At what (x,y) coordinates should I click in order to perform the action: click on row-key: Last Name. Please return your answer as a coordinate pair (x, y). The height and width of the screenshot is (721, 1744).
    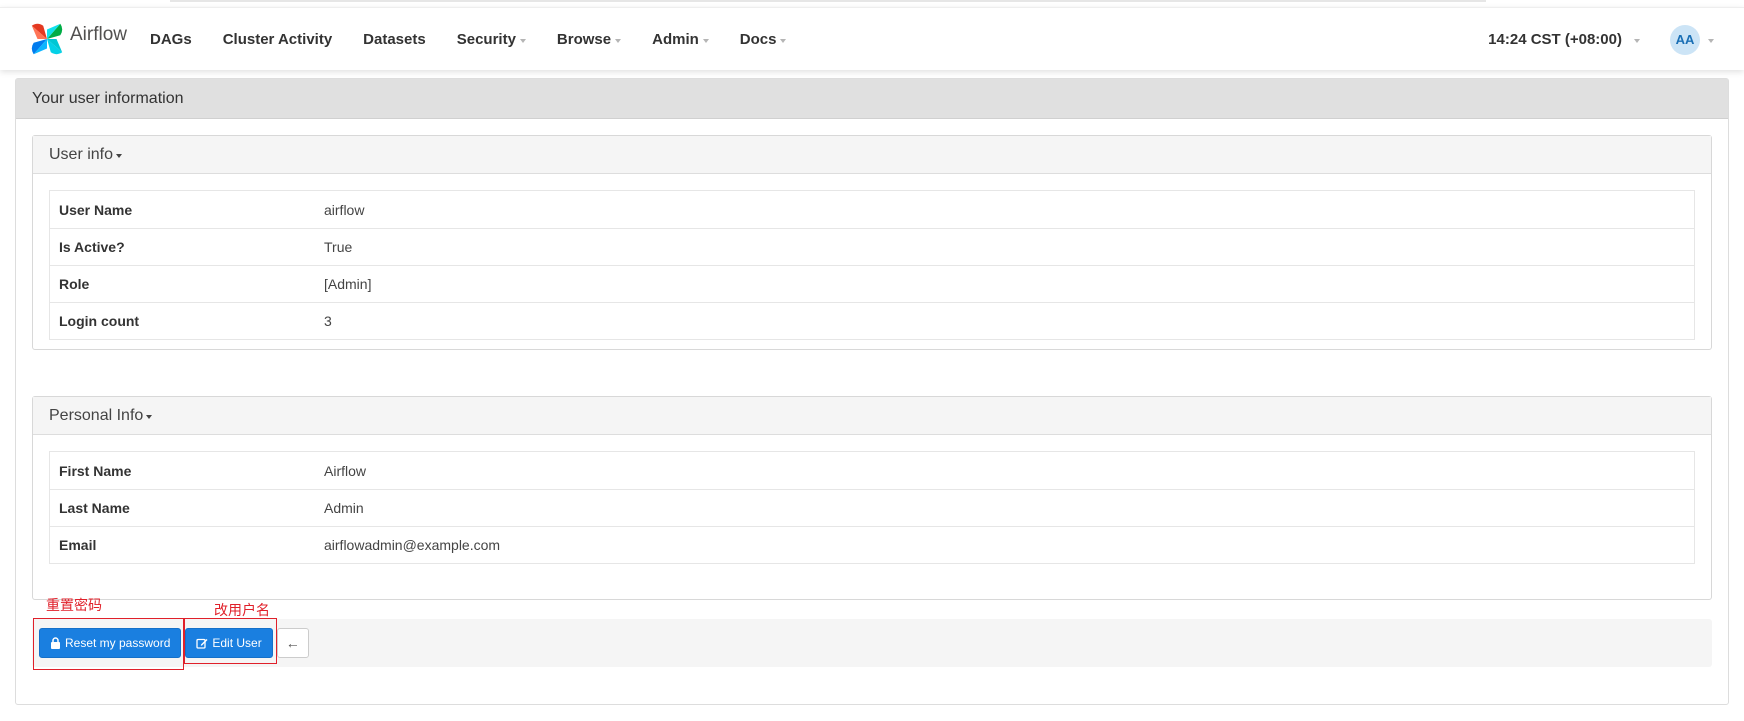
    Looking at the image, I should click on (94, 508).